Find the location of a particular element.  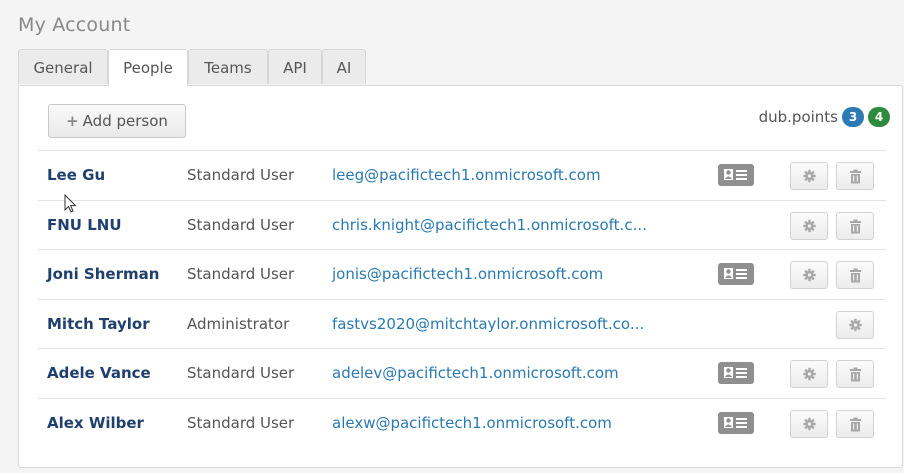

dub-points-label: dub.points is located at coordinates (798, 117).